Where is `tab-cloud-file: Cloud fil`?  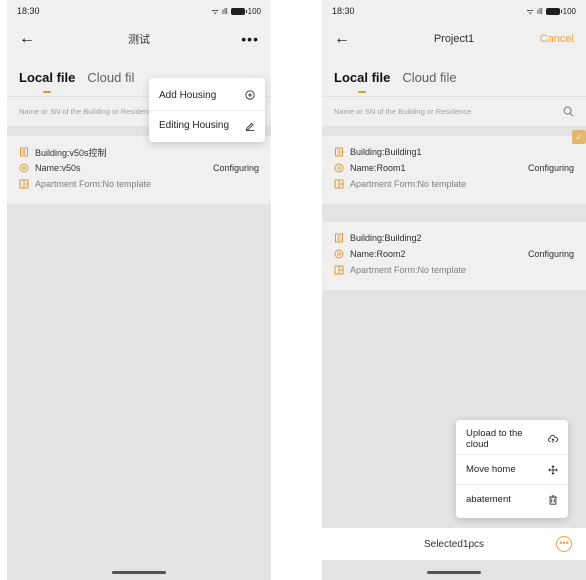 tab-cloud-file: Cloud fil is located at coordinates (110, 77).